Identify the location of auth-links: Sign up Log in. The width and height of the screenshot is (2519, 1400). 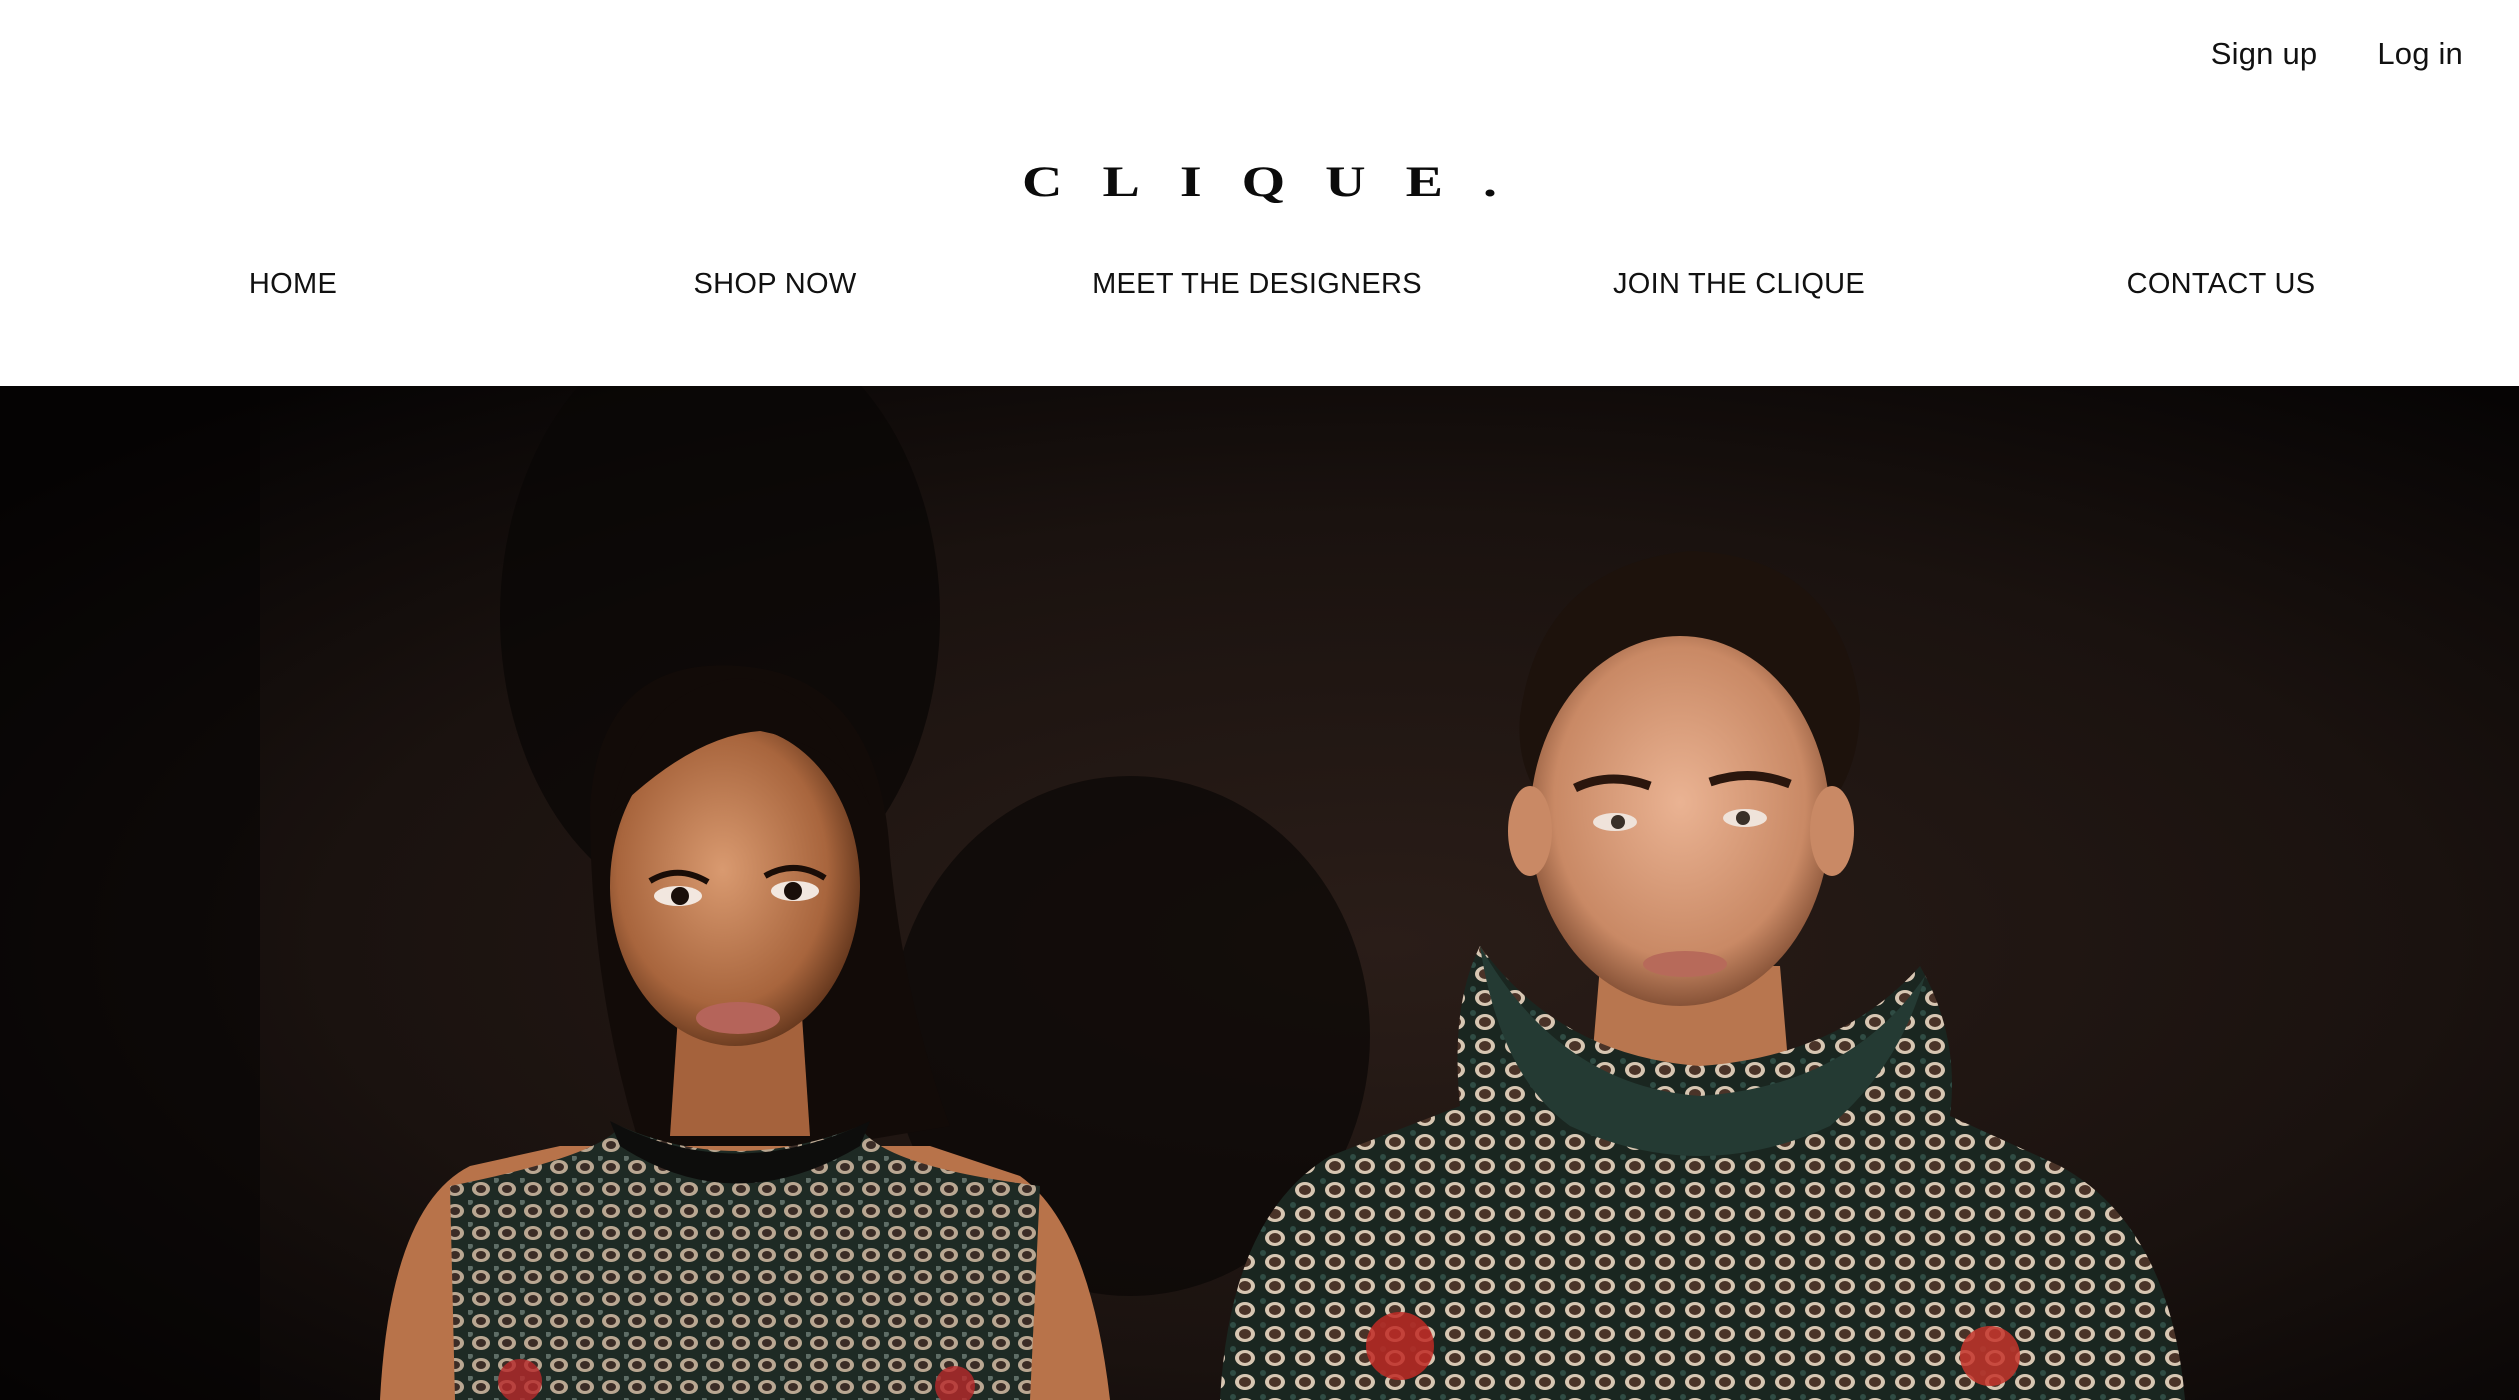
(2337, 54).